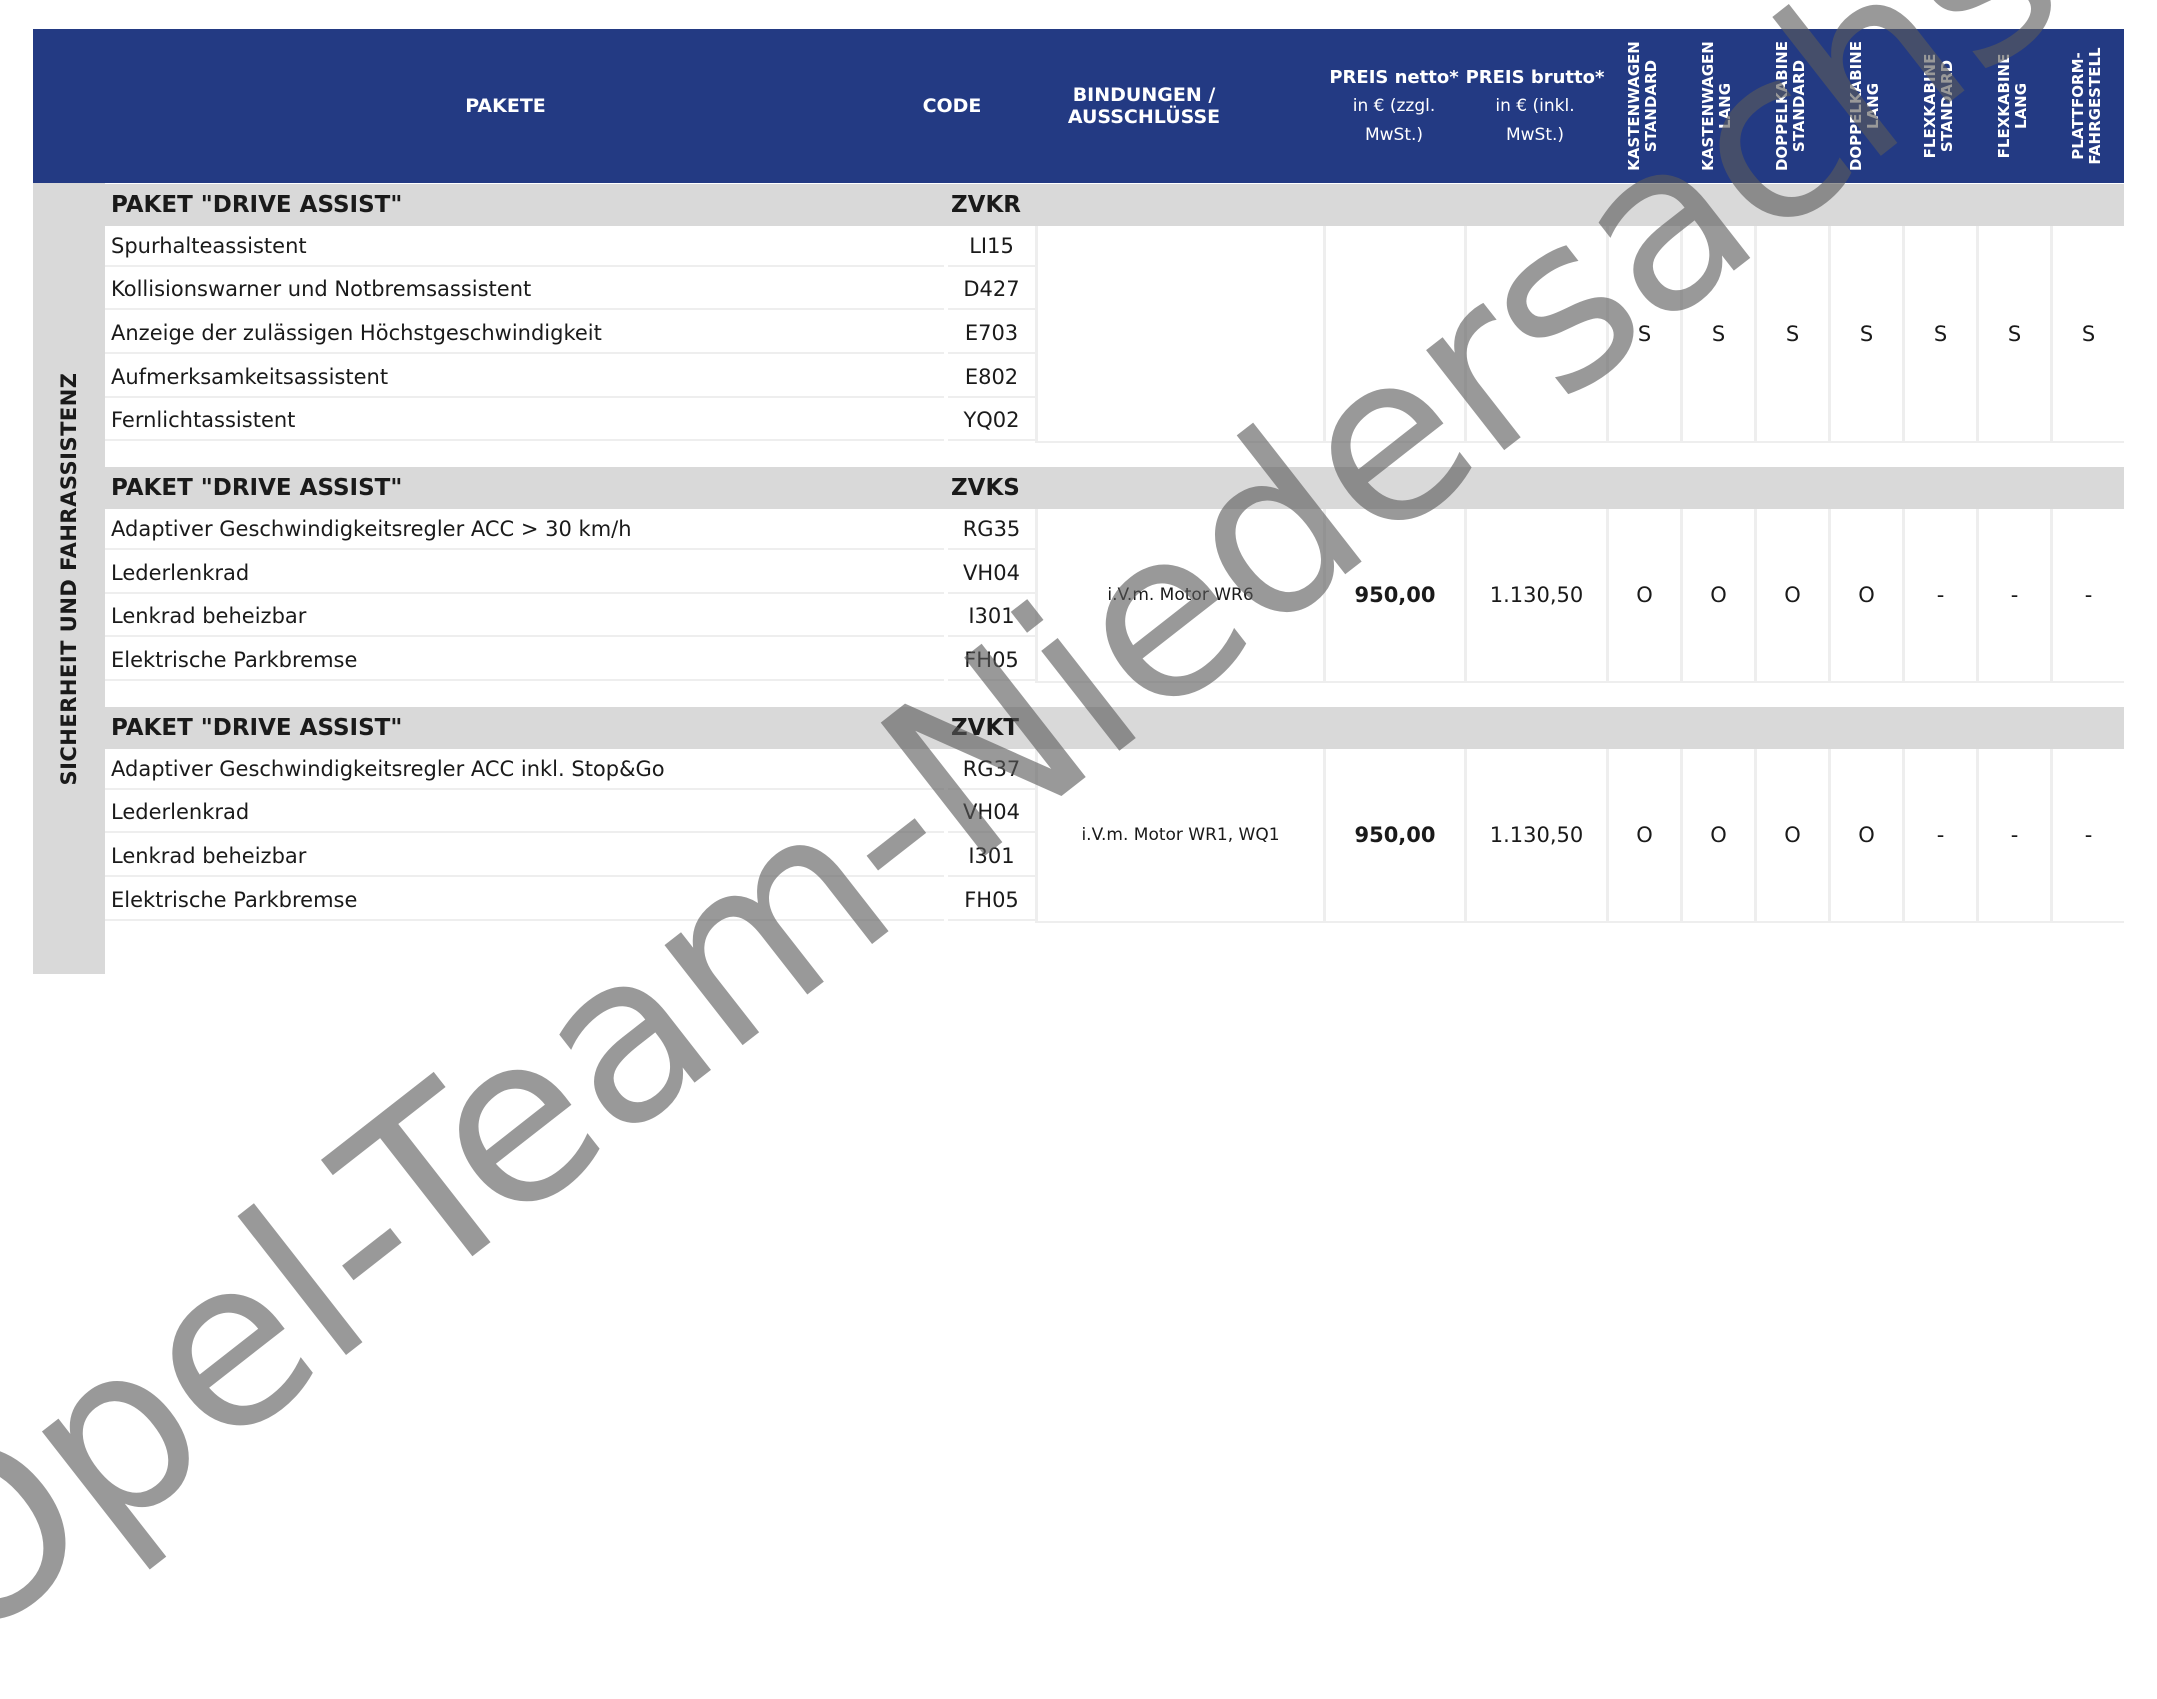 This screenshot has width=2157, height=1699. Describe the element at coordinates (991, 420) in the screenshot. I see `item-code: YQ02` at that location.